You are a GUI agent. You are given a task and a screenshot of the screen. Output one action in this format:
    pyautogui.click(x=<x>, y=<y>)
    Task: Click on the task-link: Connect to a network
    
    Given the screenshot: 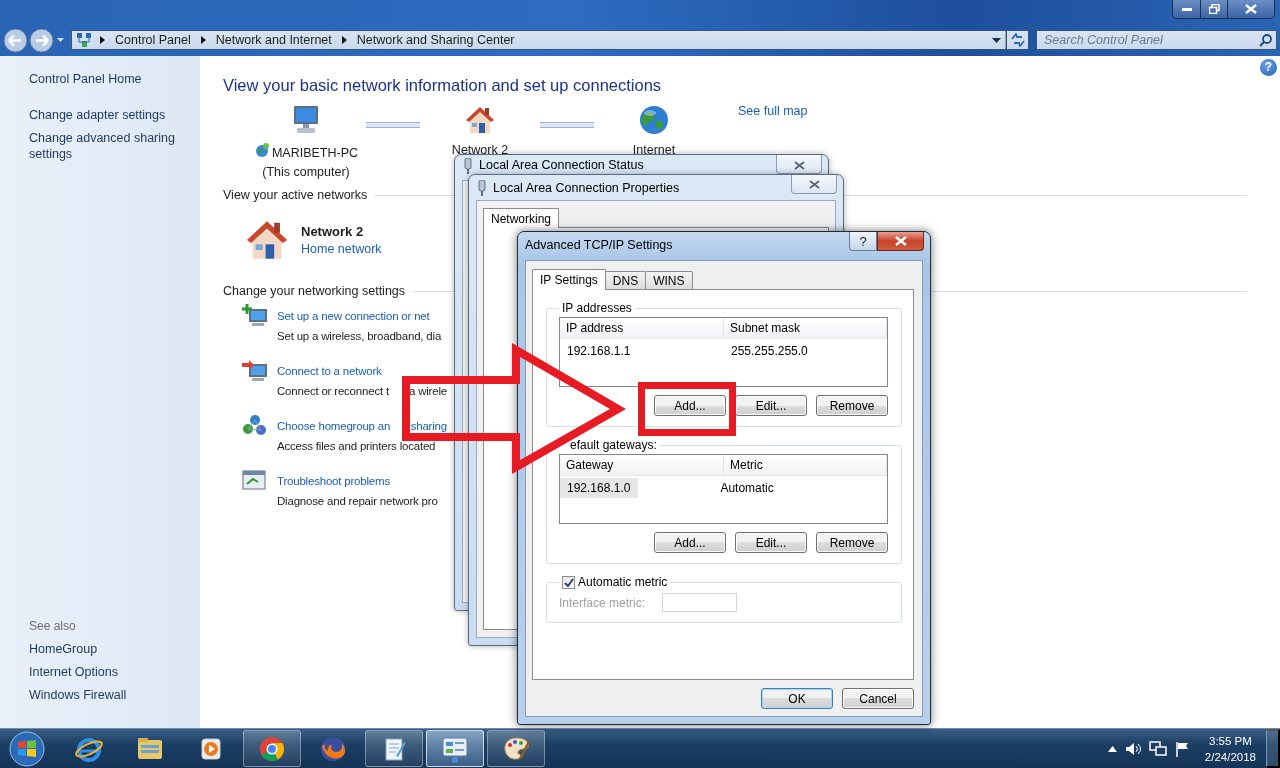 What is the action you would take?
    pyautogui.click(x=329, y=371)
    